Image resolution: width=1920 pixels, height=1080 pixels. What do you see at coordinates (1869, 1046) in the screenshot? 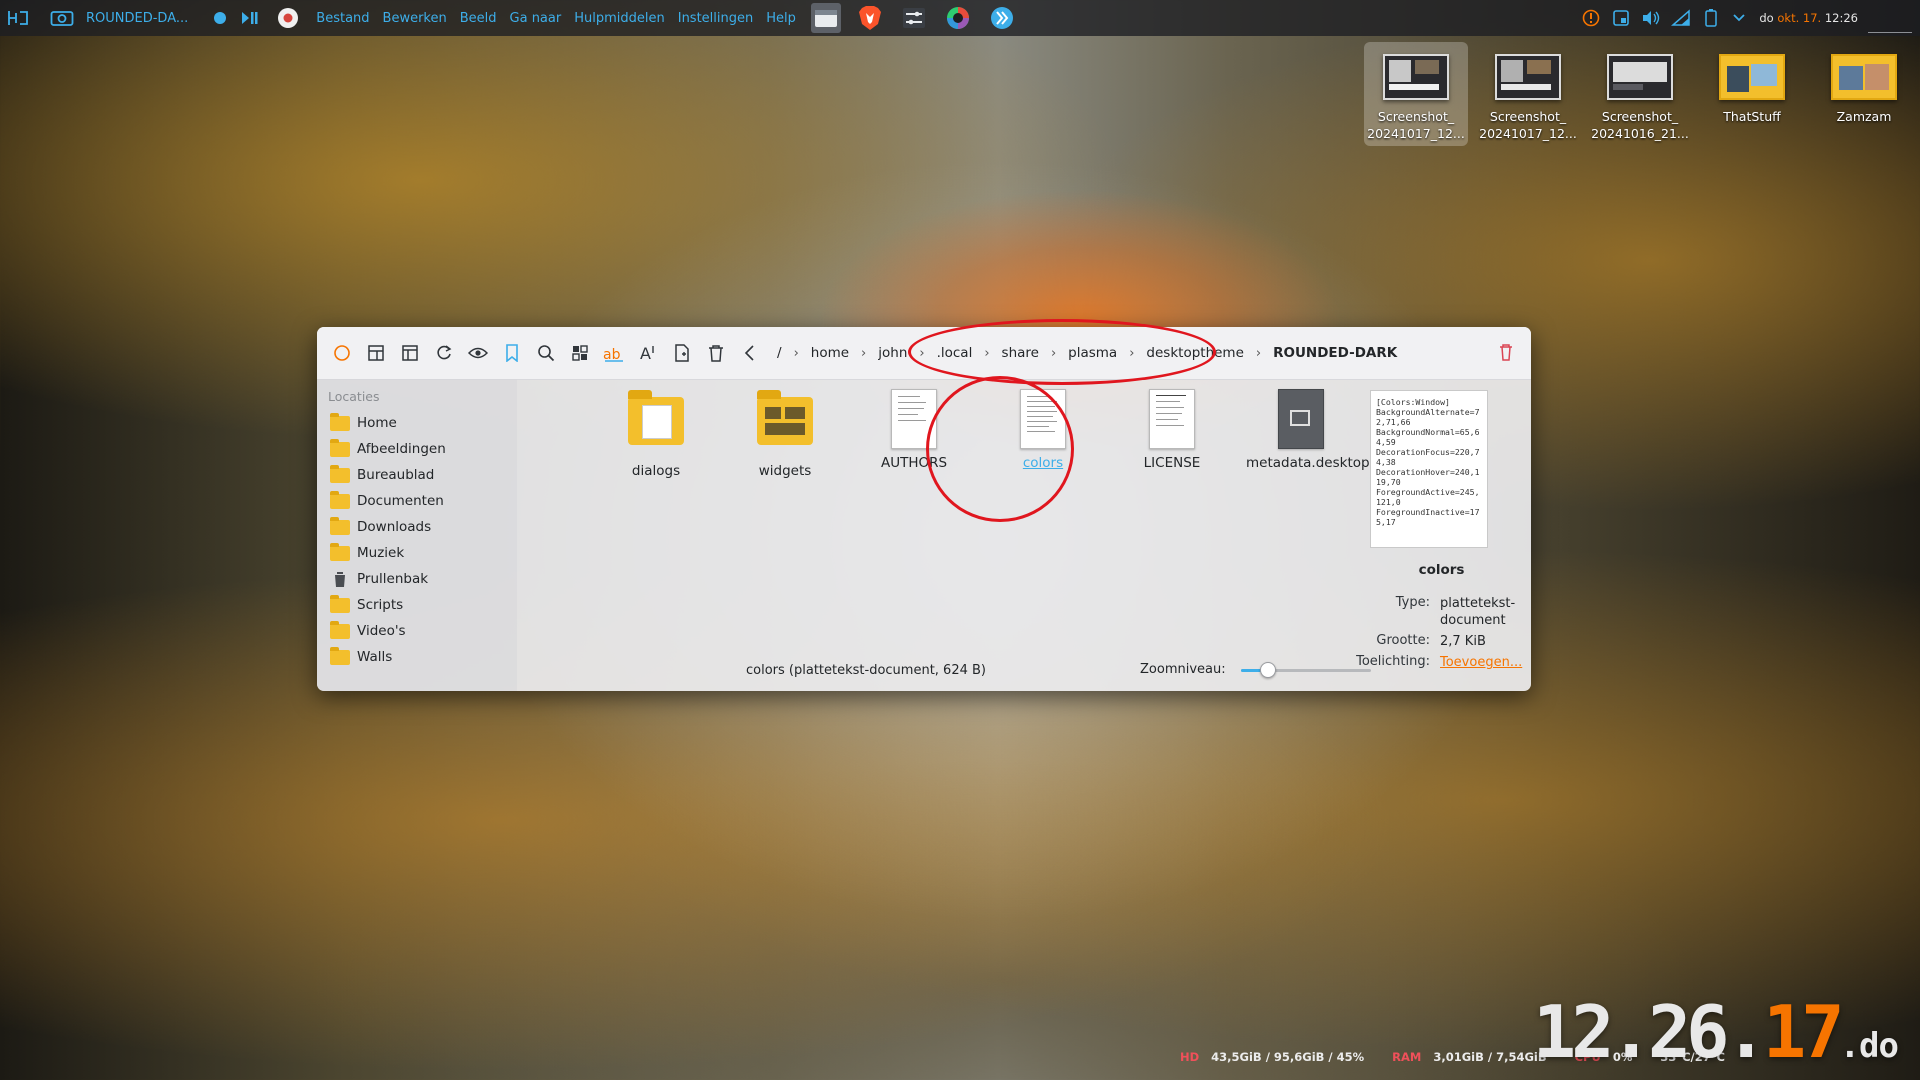
I see `clock-day-abbr: .do` at bounding box center [1869, 1046].